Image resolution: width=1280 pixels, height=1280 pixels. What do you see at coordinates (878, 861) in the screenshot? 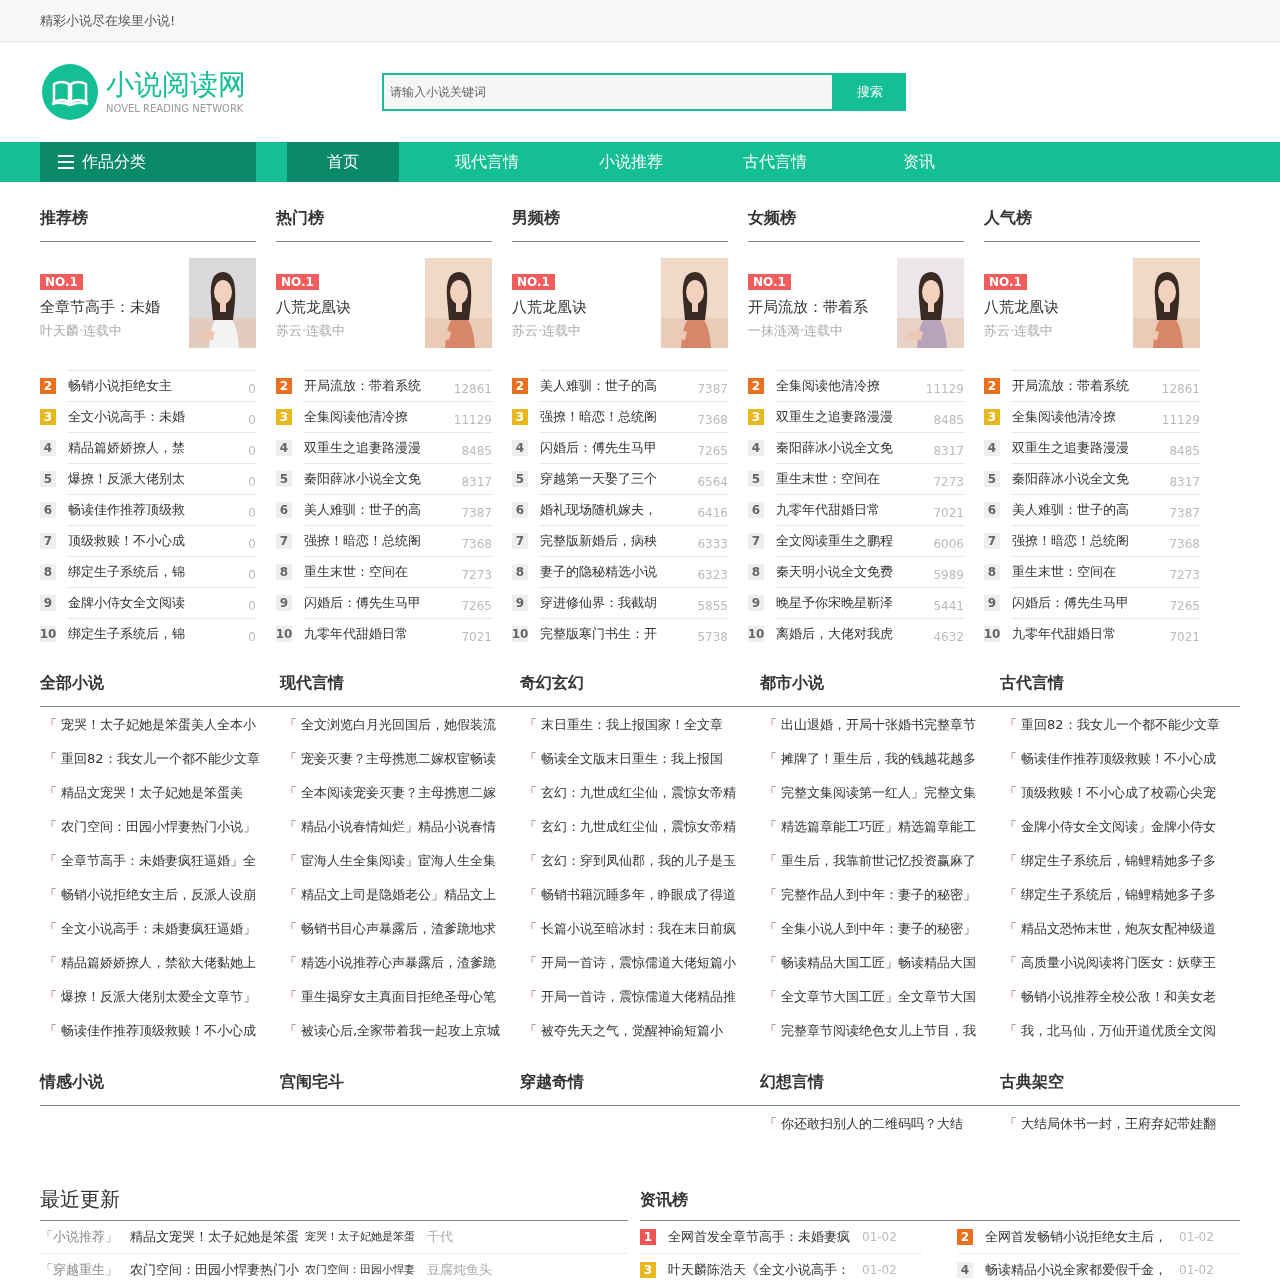
I see `book-link: 重生后，我靠前世记忆投资赢麻了` at bounding box center [878, 861].